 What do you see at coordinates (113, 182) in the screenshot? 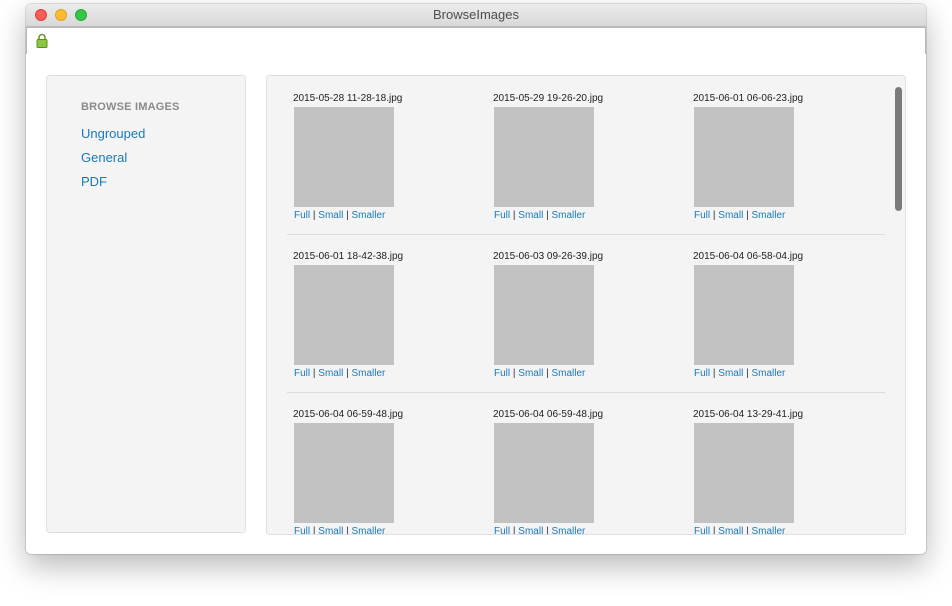
I see `sidebar-item-pdf: PDF` at bounding box center [113, 182].